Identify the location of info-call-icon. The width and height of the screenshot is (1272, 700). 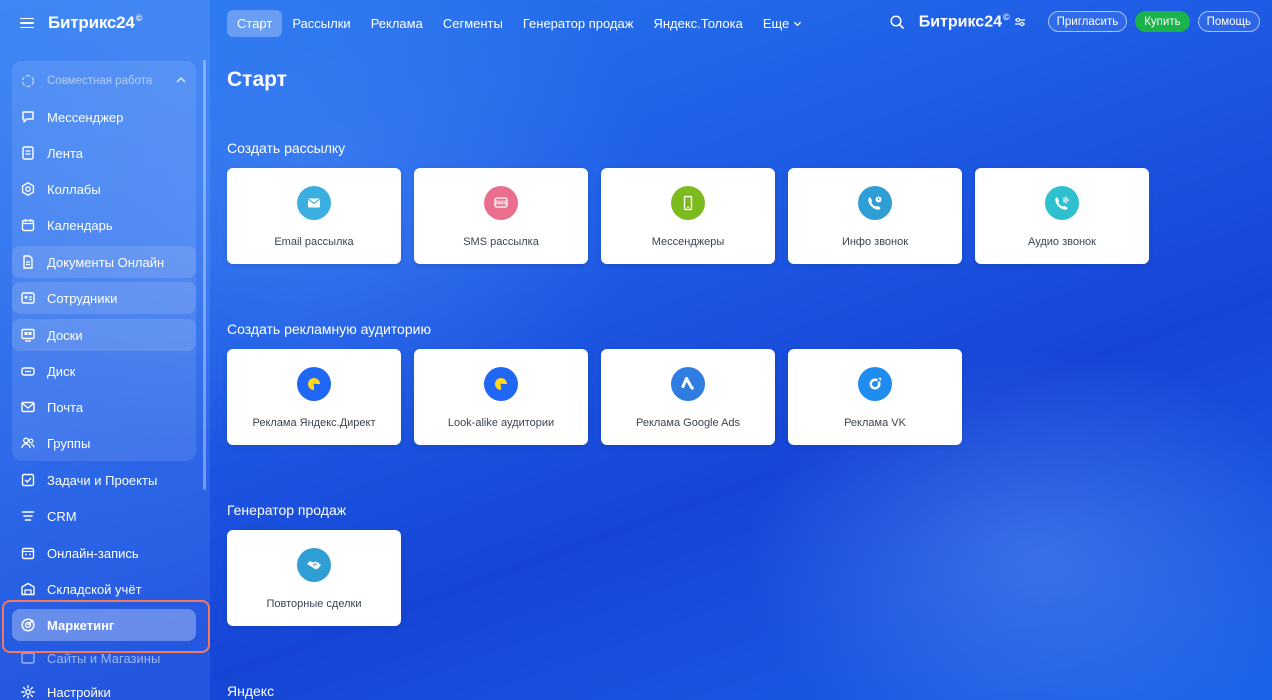
(875, 203).